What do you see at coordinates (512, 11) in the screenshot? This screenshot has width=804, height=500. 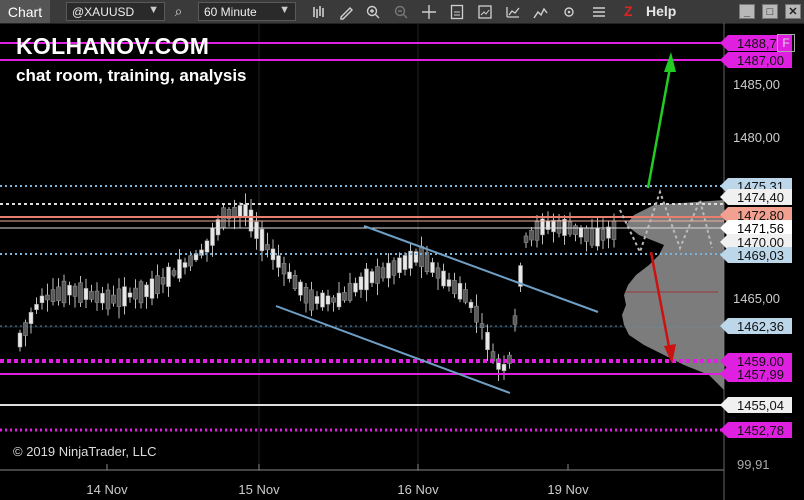 I see `indicators-icon` at bounding box center [512, 11].